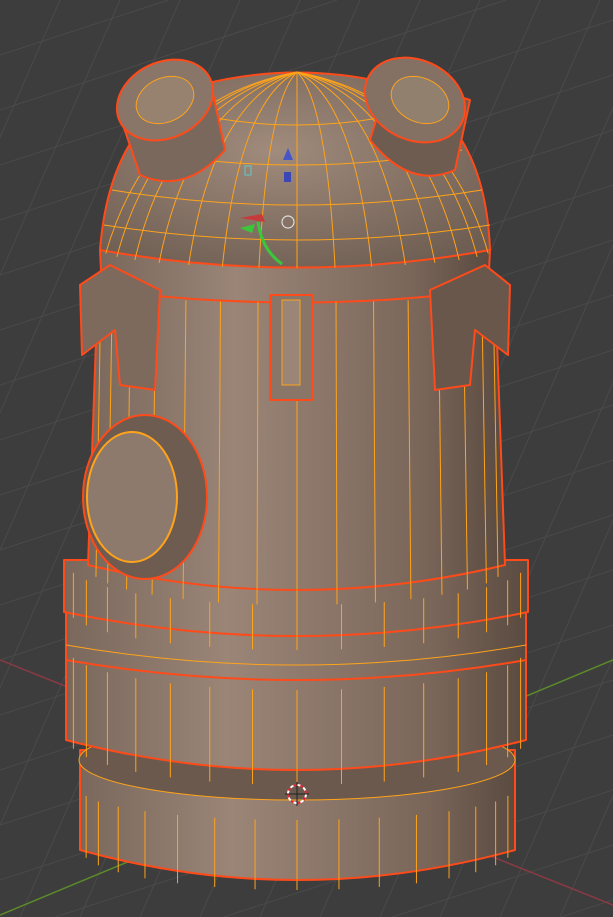 Image resolution: width=613 pixels, height=917 pixels. What do you see at coordinates (291, 342) in the screenshot?
I see `mesh-front-slot-inner` at bounding box center [291, 342].